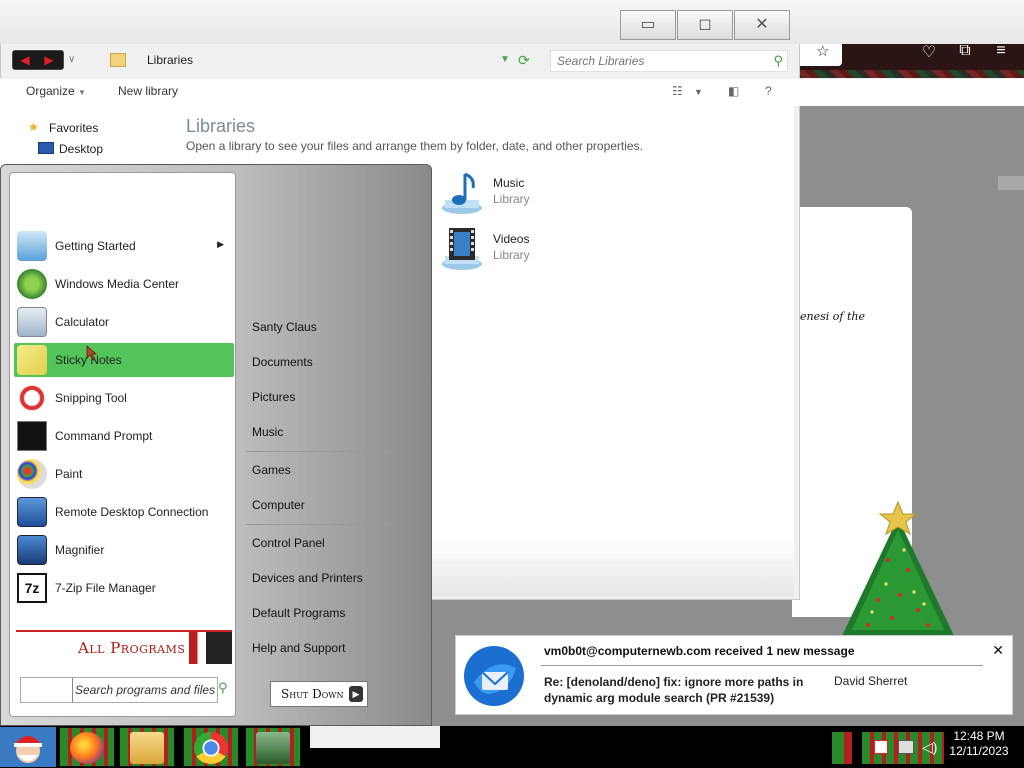 This screenshot has width=1024, height=768. Describe the element at coordinates (768, 91) in the screenshot. I see `help-button: ?` at that location.